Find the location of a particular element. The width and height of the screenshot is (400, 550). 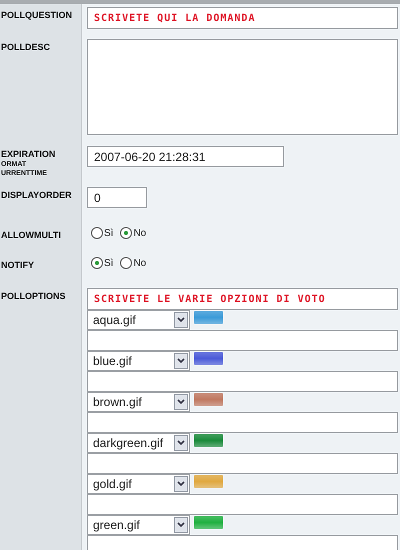

select-value: darkgreen.gif is located at coordinates (128, 443).